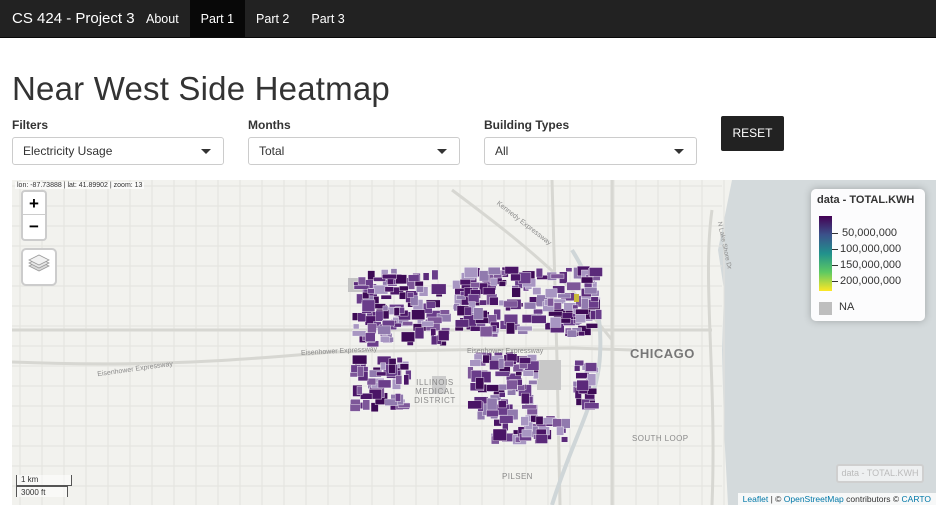 The image size is (936, 510). I want to click on layers-button, so click(39, 267).